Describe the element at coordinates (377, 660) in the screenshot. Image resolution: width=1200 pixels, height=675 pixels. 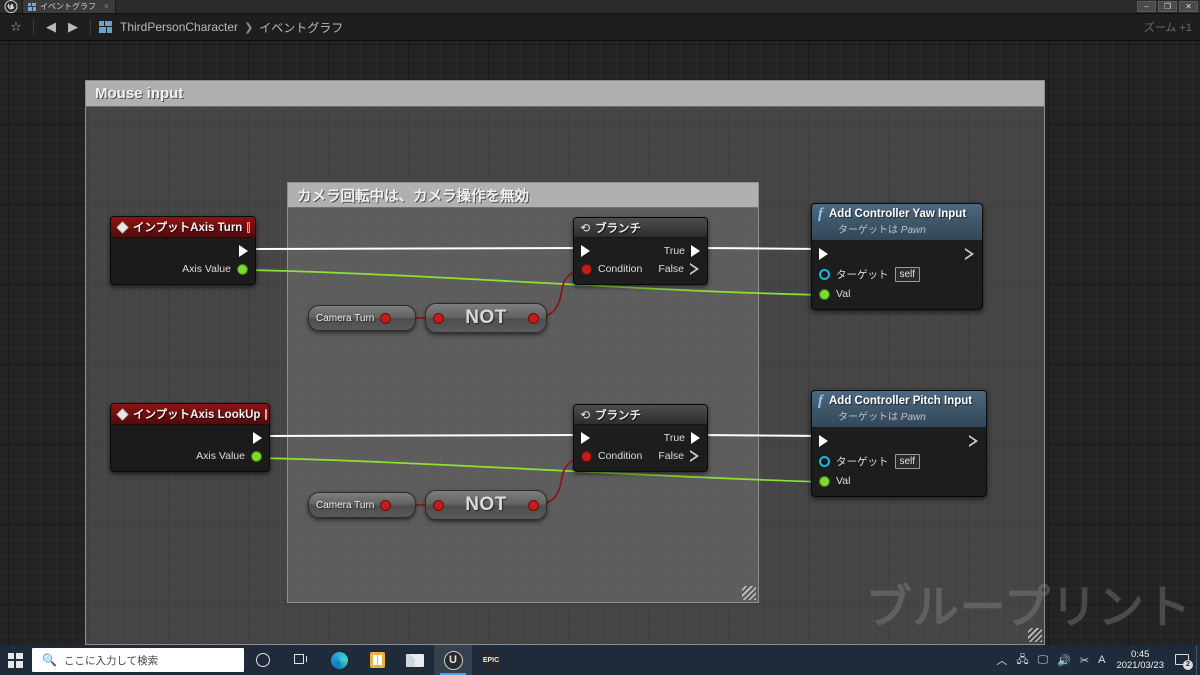
I see `taskbar-app-store` at that location.